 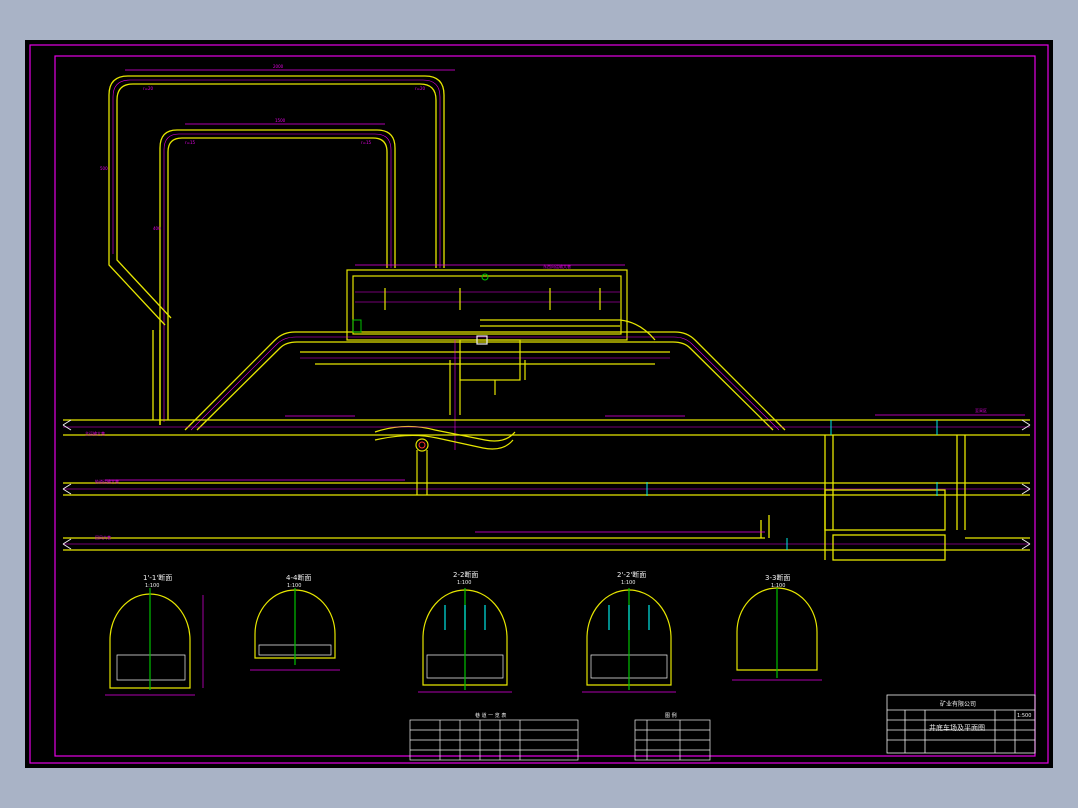 What do you see at coordinates (863, 498) in the screenshot?
I see `right-chambers` at bounding box center [863, 498].